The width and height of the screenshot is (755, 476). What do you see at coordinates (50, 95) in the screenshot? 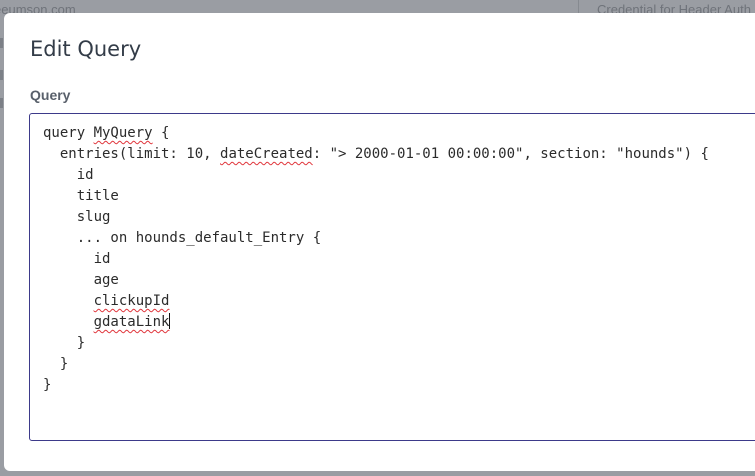
I see `query-field-label: Query` at bounding box center [50, 95].